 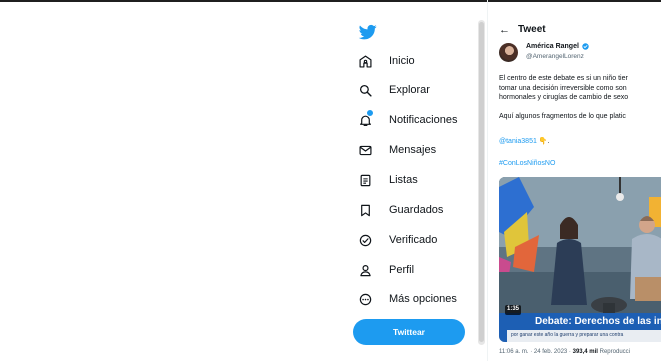 What do you see at coordinates (413, 240) in the screenshot?
I see `sidebar-item-label: Verificado` at bounding box center [413, 240].